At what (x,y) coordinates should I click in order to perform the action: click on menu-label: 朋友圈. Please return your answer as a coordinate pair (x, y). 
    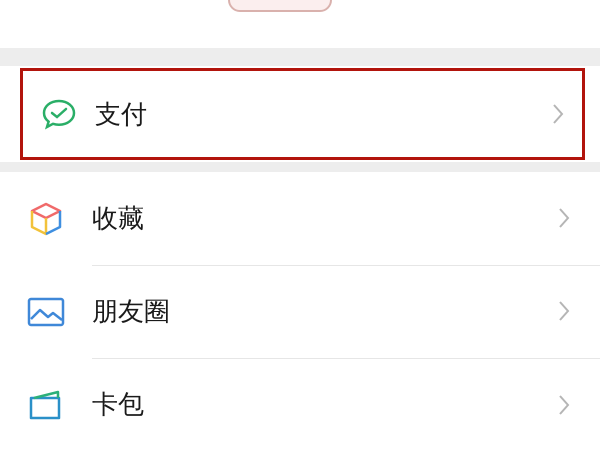
    Looking at the image, I should click on (131, 312).